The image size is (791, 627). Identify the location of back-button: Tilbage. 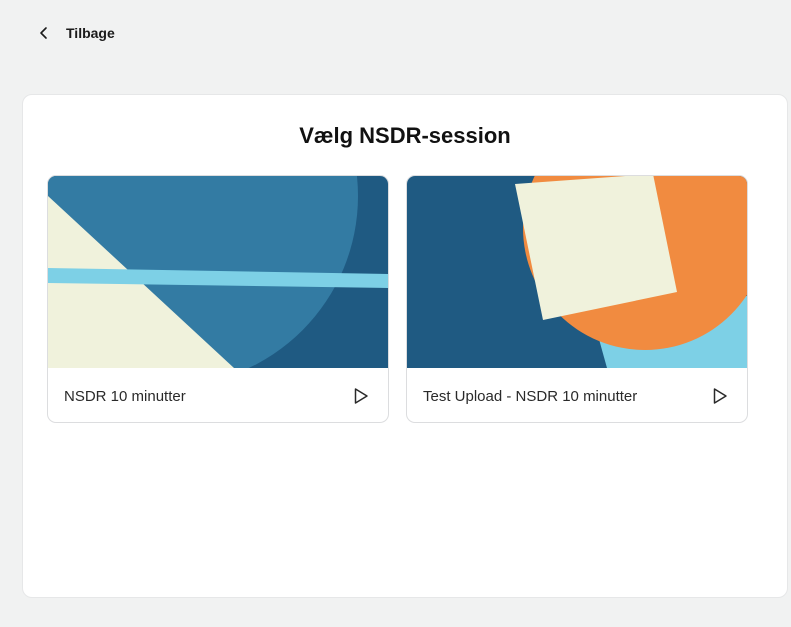
(75, 33).